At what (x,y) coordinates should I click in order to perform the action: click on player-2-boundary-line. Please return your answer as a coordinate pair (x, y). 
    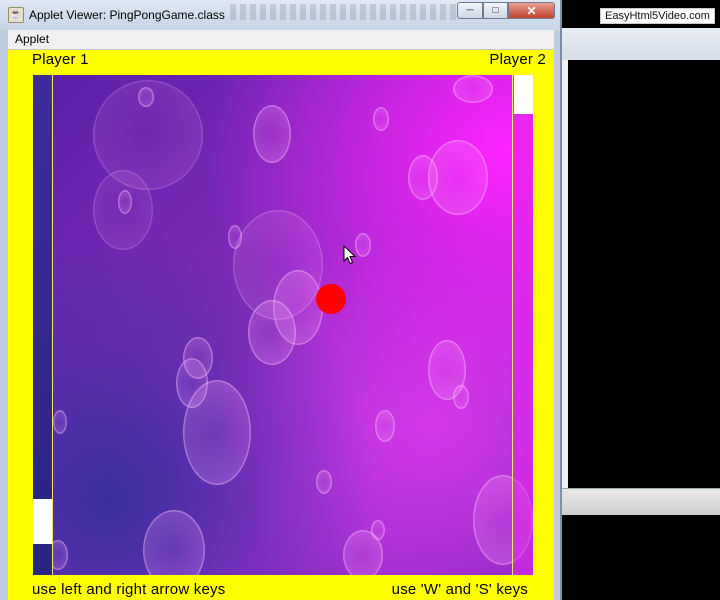
    Looking at the image, I should click on (512, 325).